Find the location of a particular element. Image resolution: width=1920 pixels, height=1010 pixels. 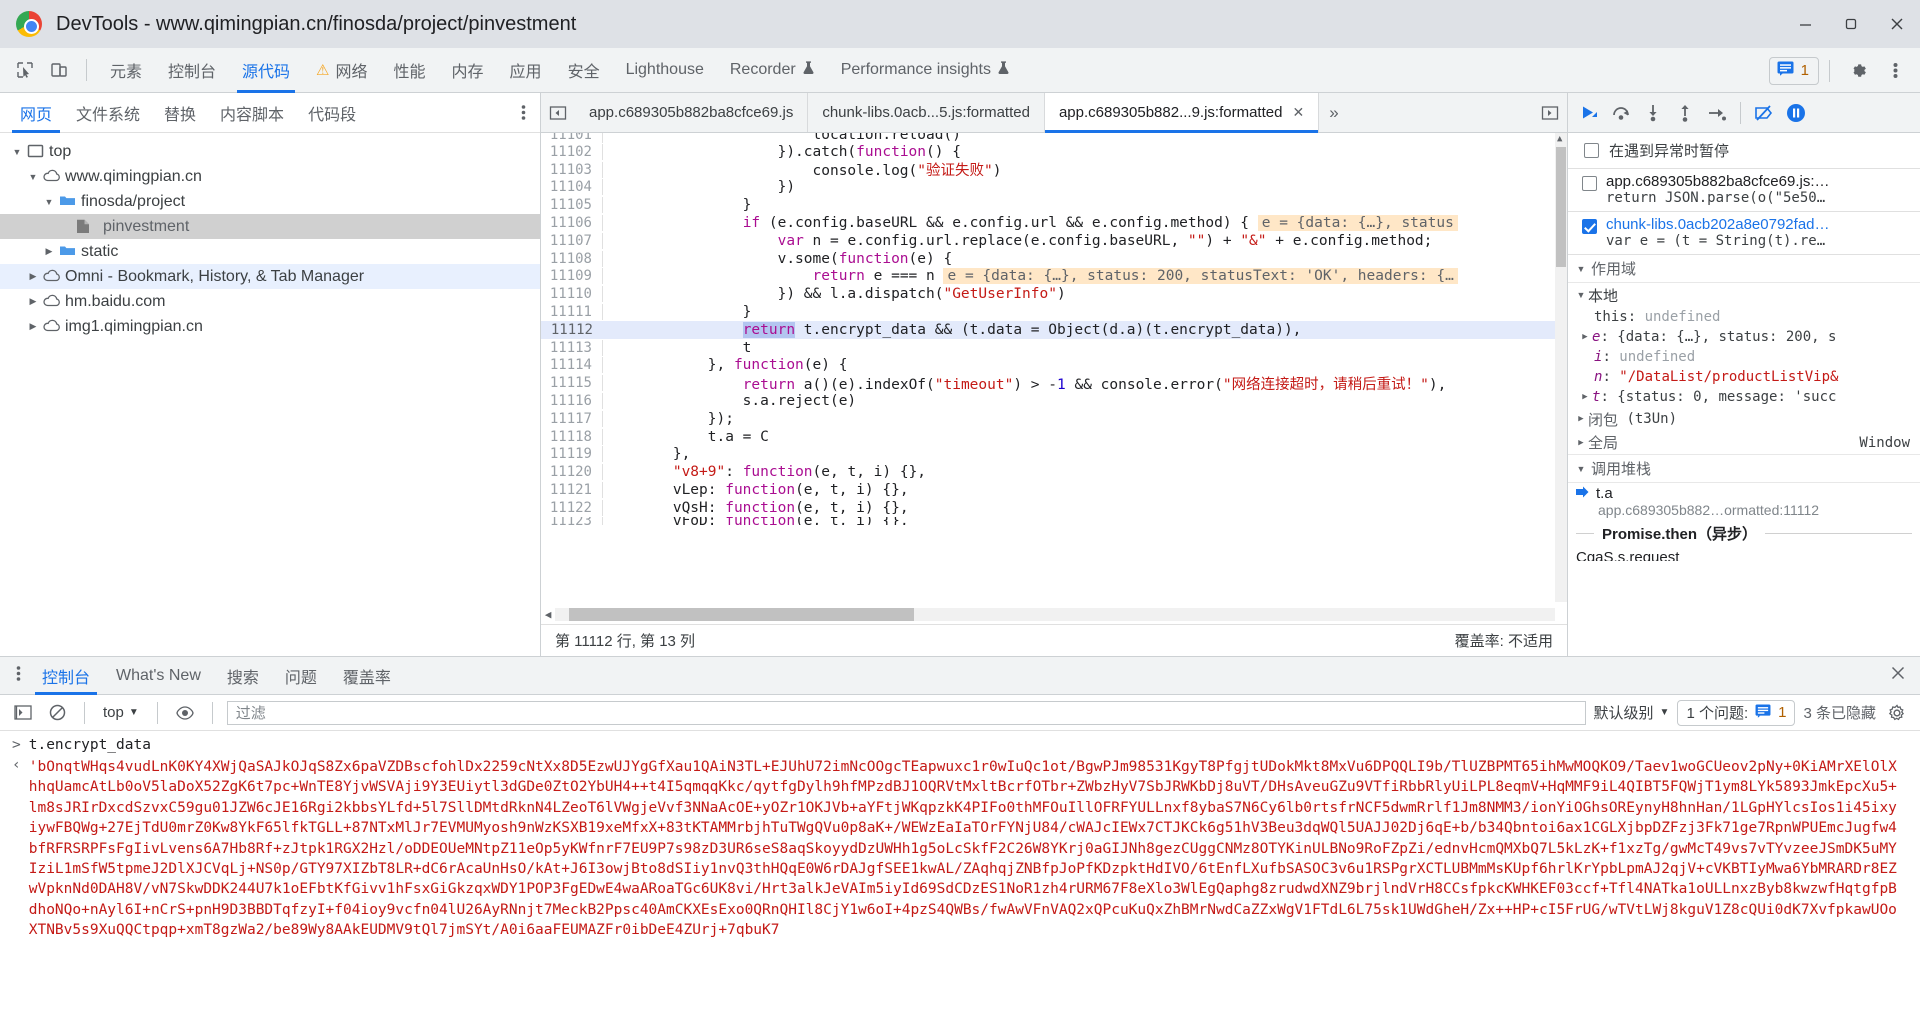

navigator-tab-overrides: 替换 is located at coordinates (180, 113).